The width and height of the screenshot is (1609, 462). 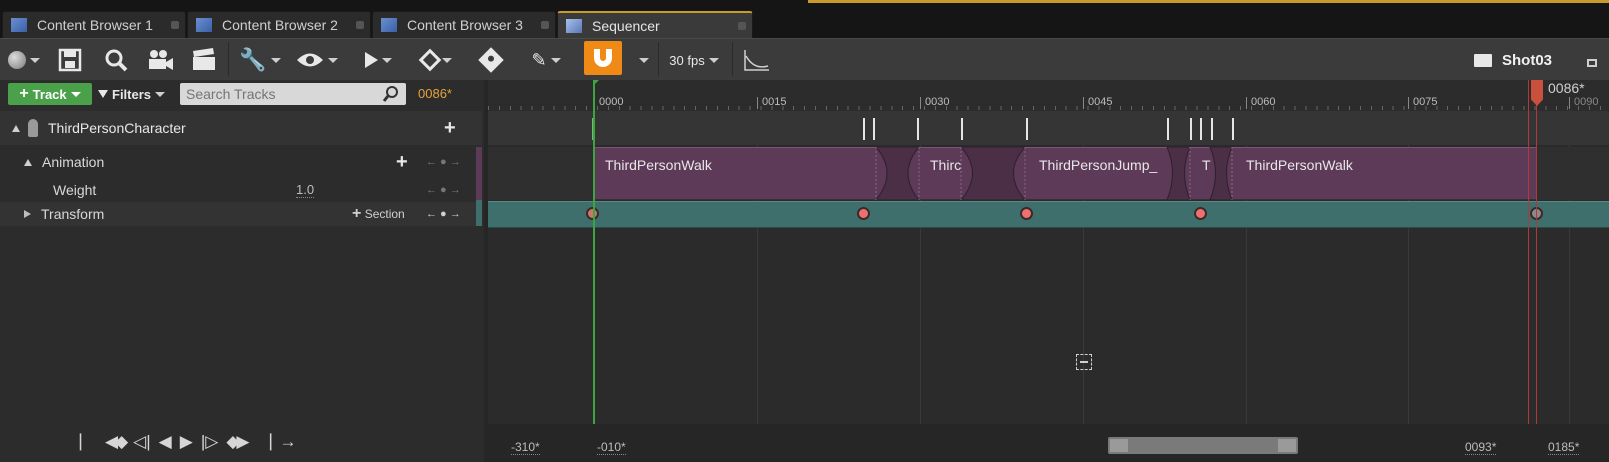 I want to click on keyframe-options-button, so click(x=437, y=60).